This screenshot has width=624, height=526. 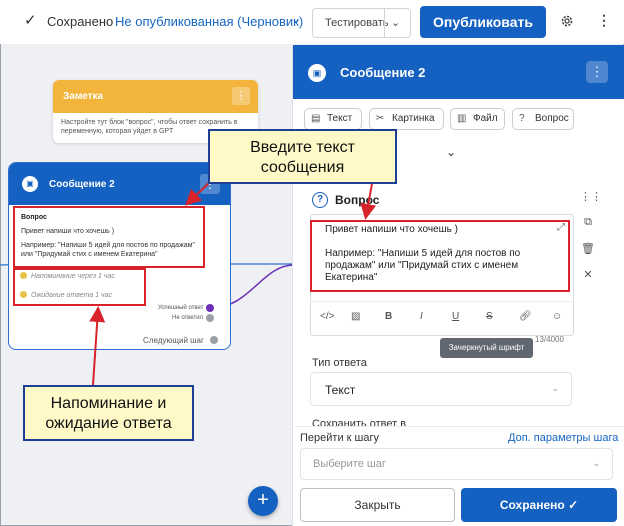 What do you see at coordinates (302, 156) in the screenshot?
I see `callout-enter-text: Введите текст сообщения` at bounding box center [302, 156].